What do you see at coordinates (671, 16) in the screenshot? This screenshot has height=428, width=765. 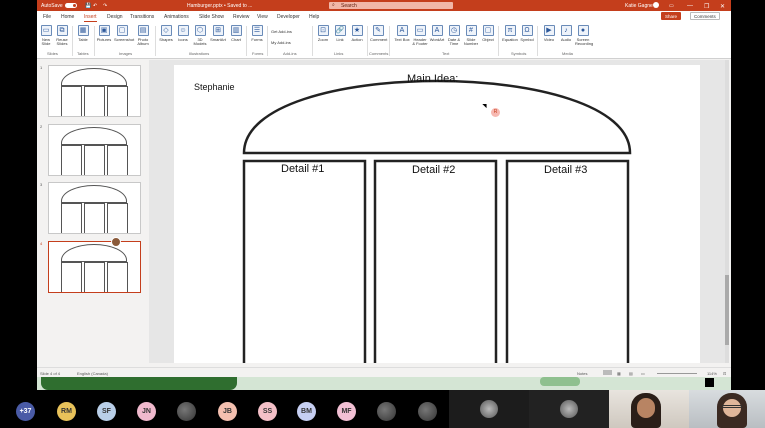 I see `share-button: Share` at bounding box center [671, 16].